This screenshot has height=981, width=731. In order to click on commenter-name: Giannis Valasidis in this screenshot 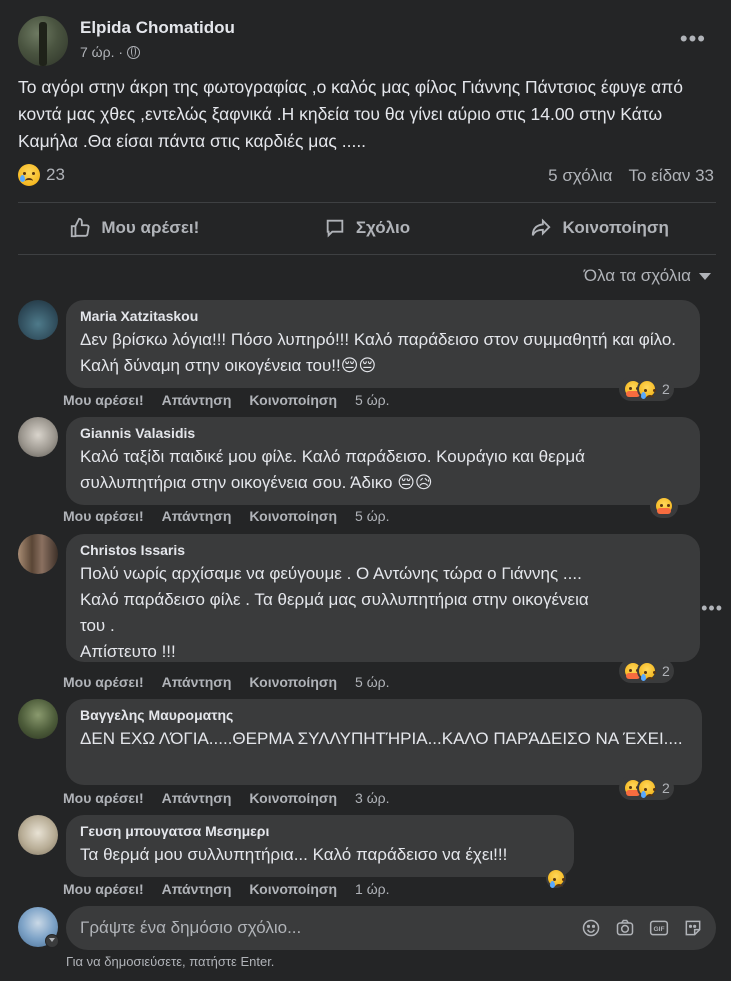, I will do `click(383, 433)`.